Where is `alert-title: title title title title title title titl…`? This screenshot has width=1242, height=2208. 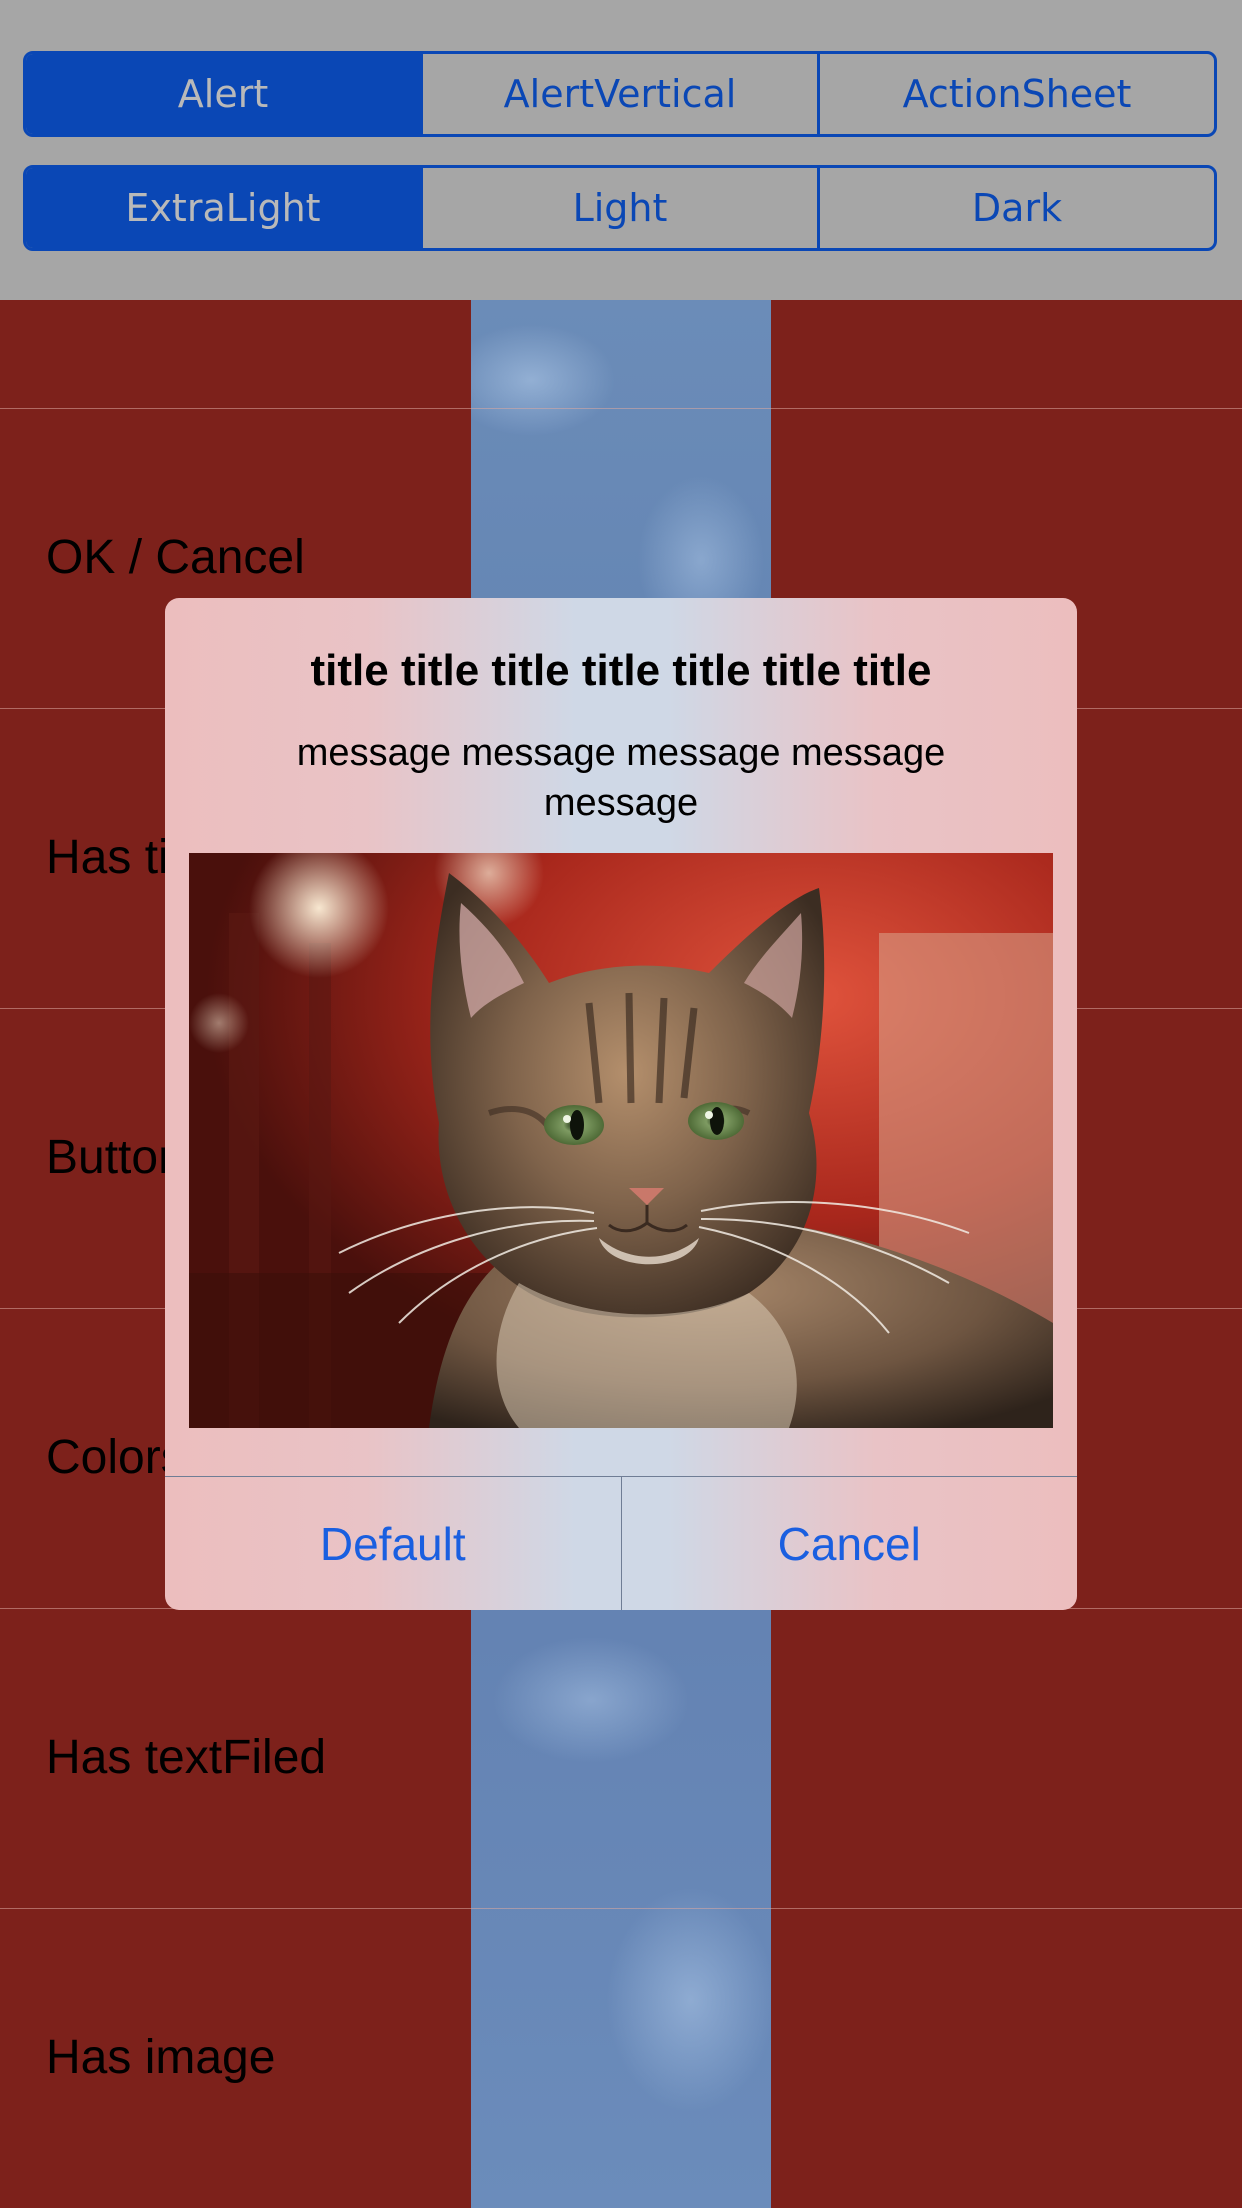 alert-title: title title title title title title titl… is located at coordinates (621, 670).